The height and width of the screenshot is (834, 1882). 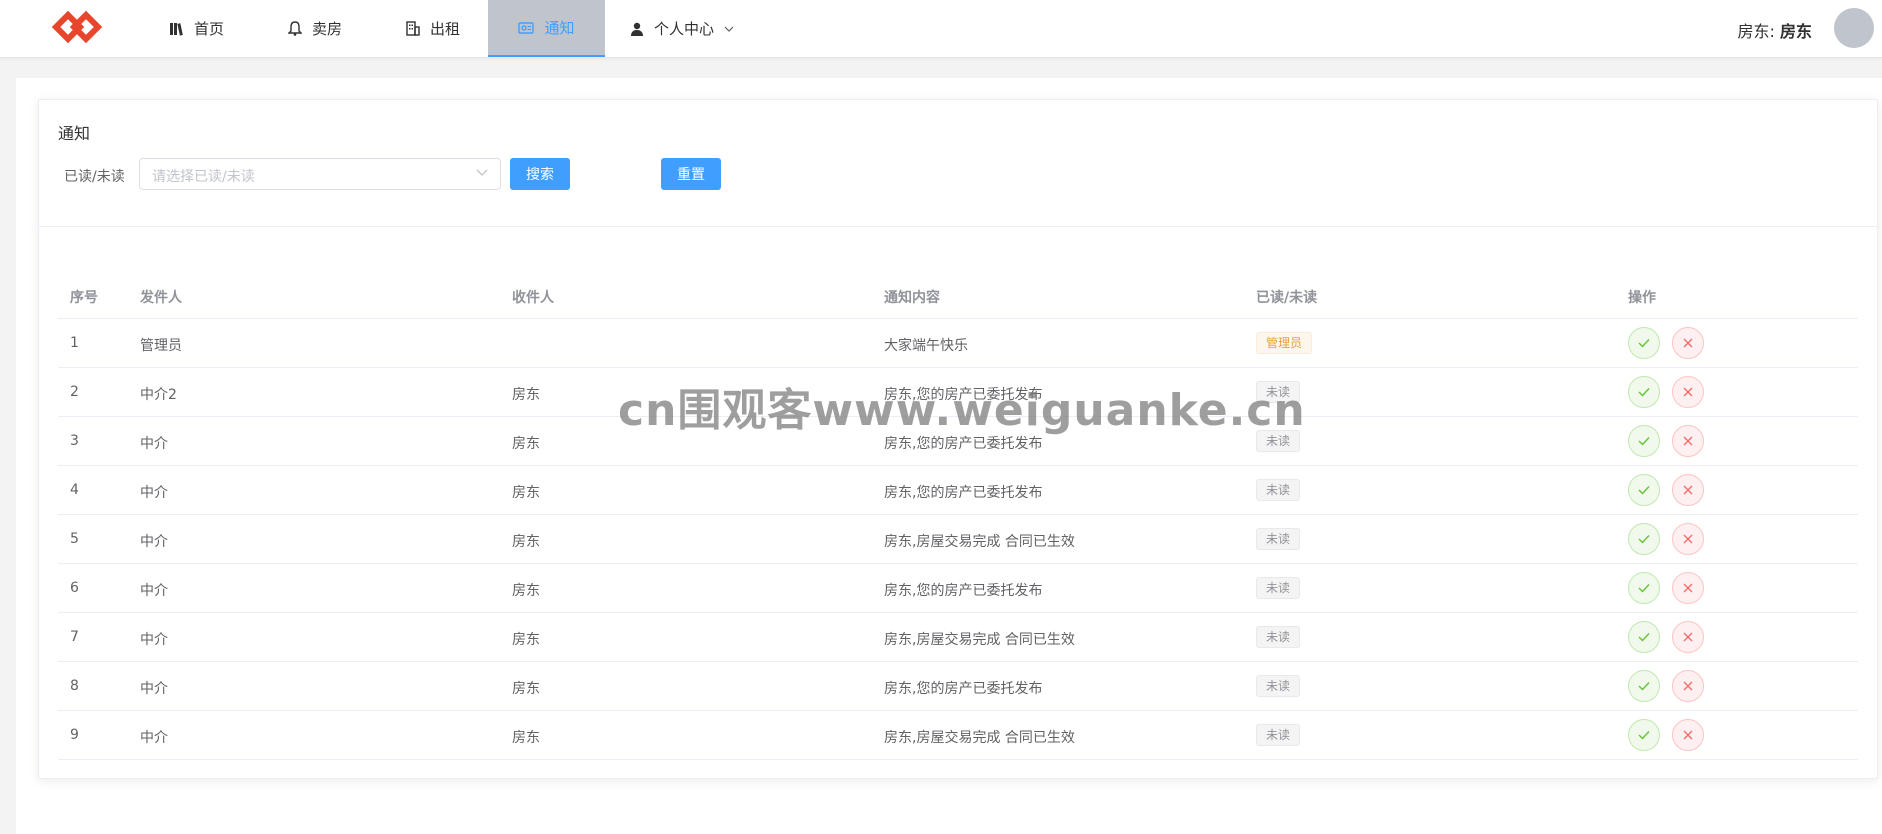 I want to click on nav-label: 卖房, so click(x=327, y=29).